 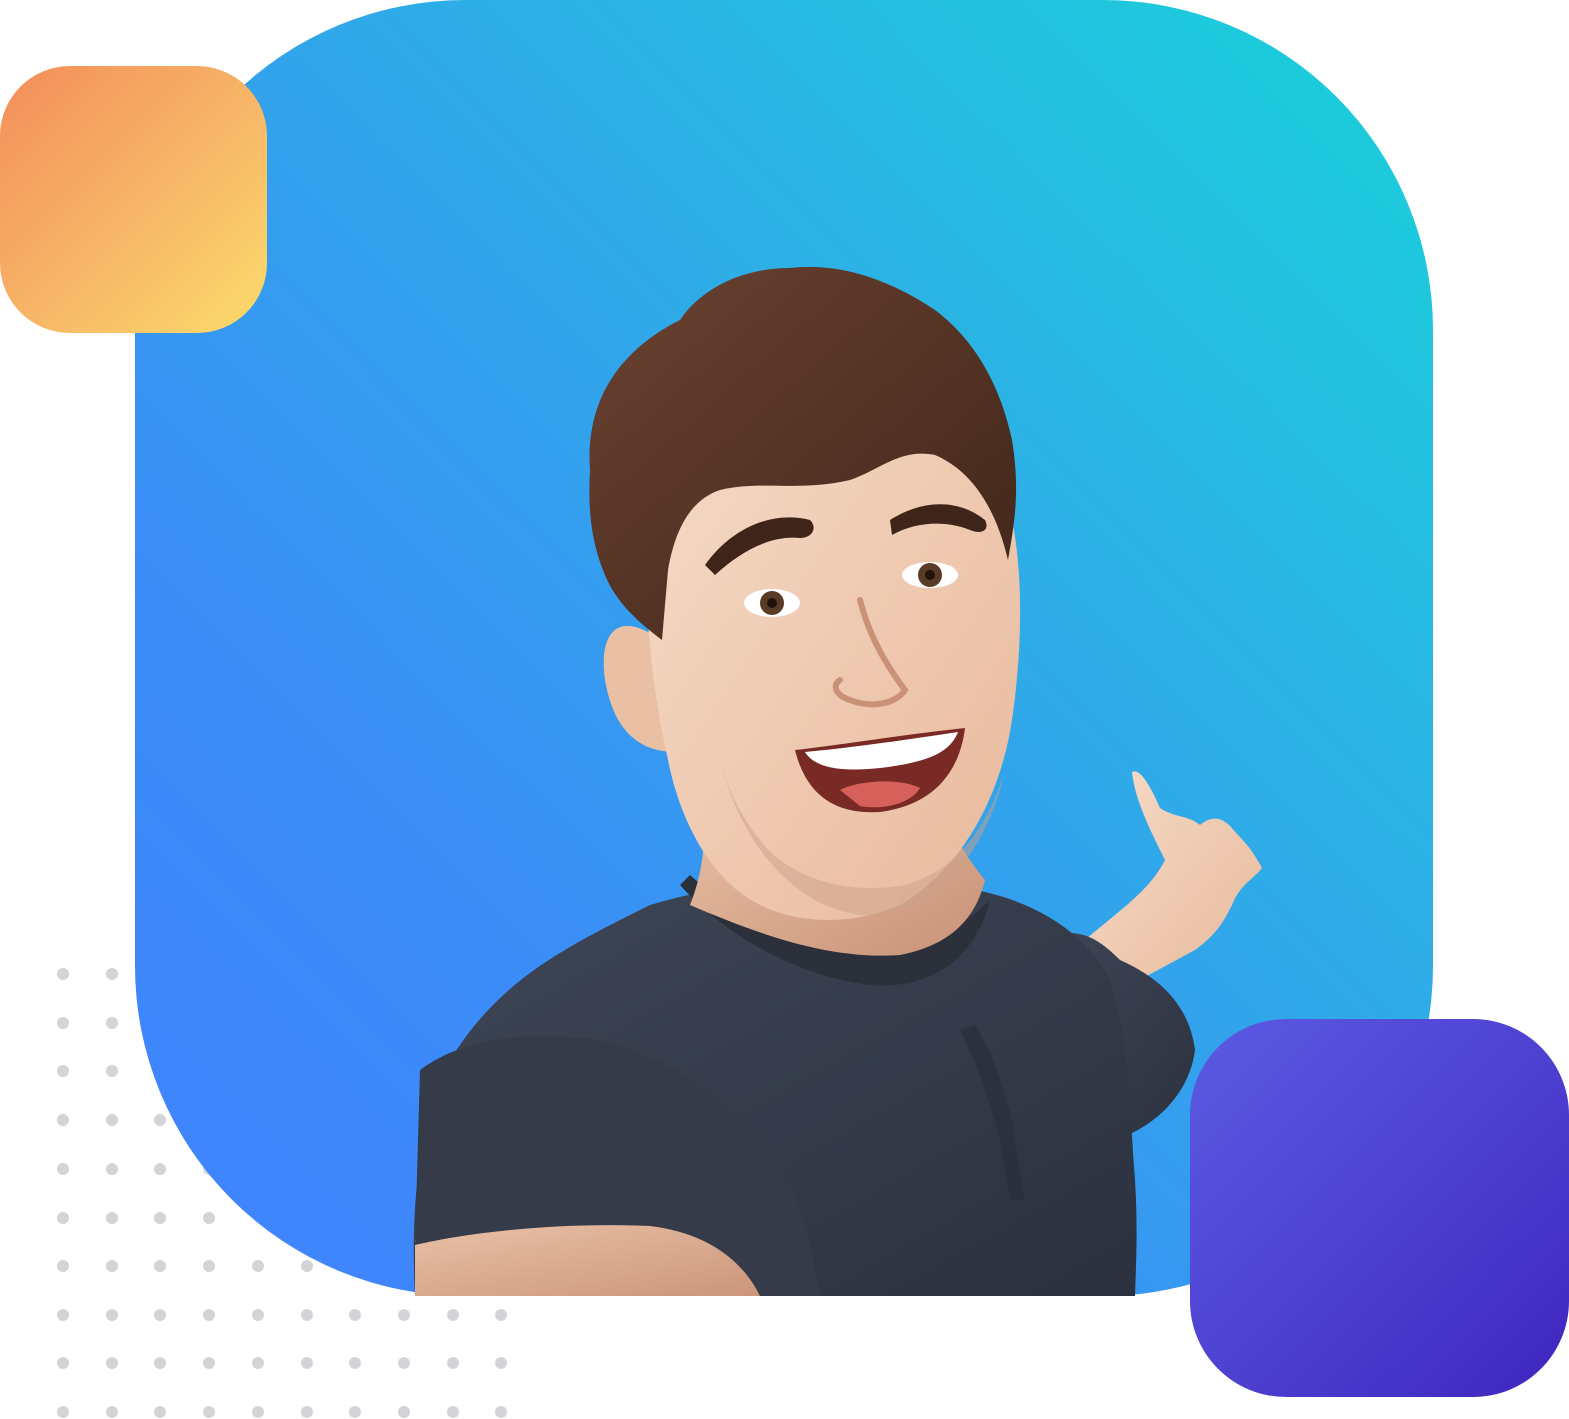 I want to click on orange-frame-hole, so click(x=133, y=199).